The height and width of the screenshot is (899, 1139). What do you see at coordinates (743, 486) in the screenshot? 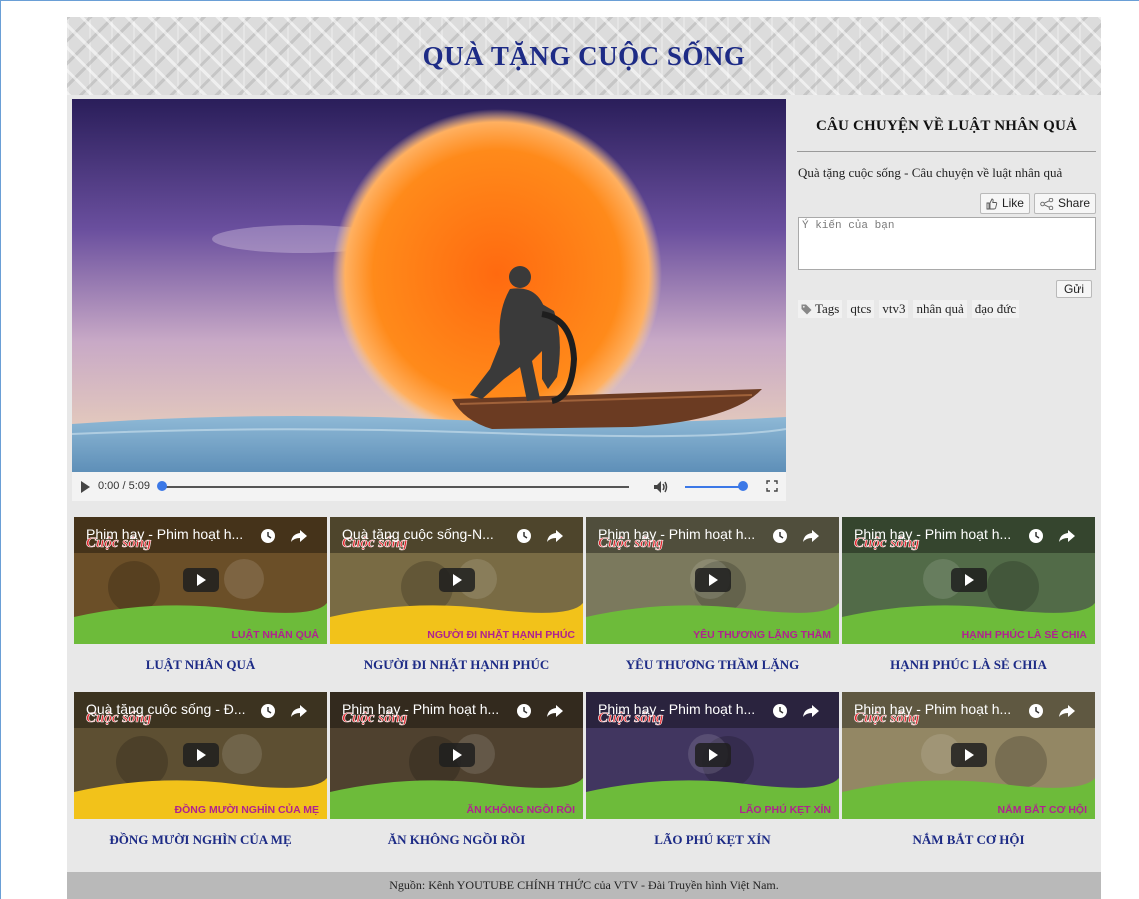
I see `volume-handle` at bounding box center [743, 486].